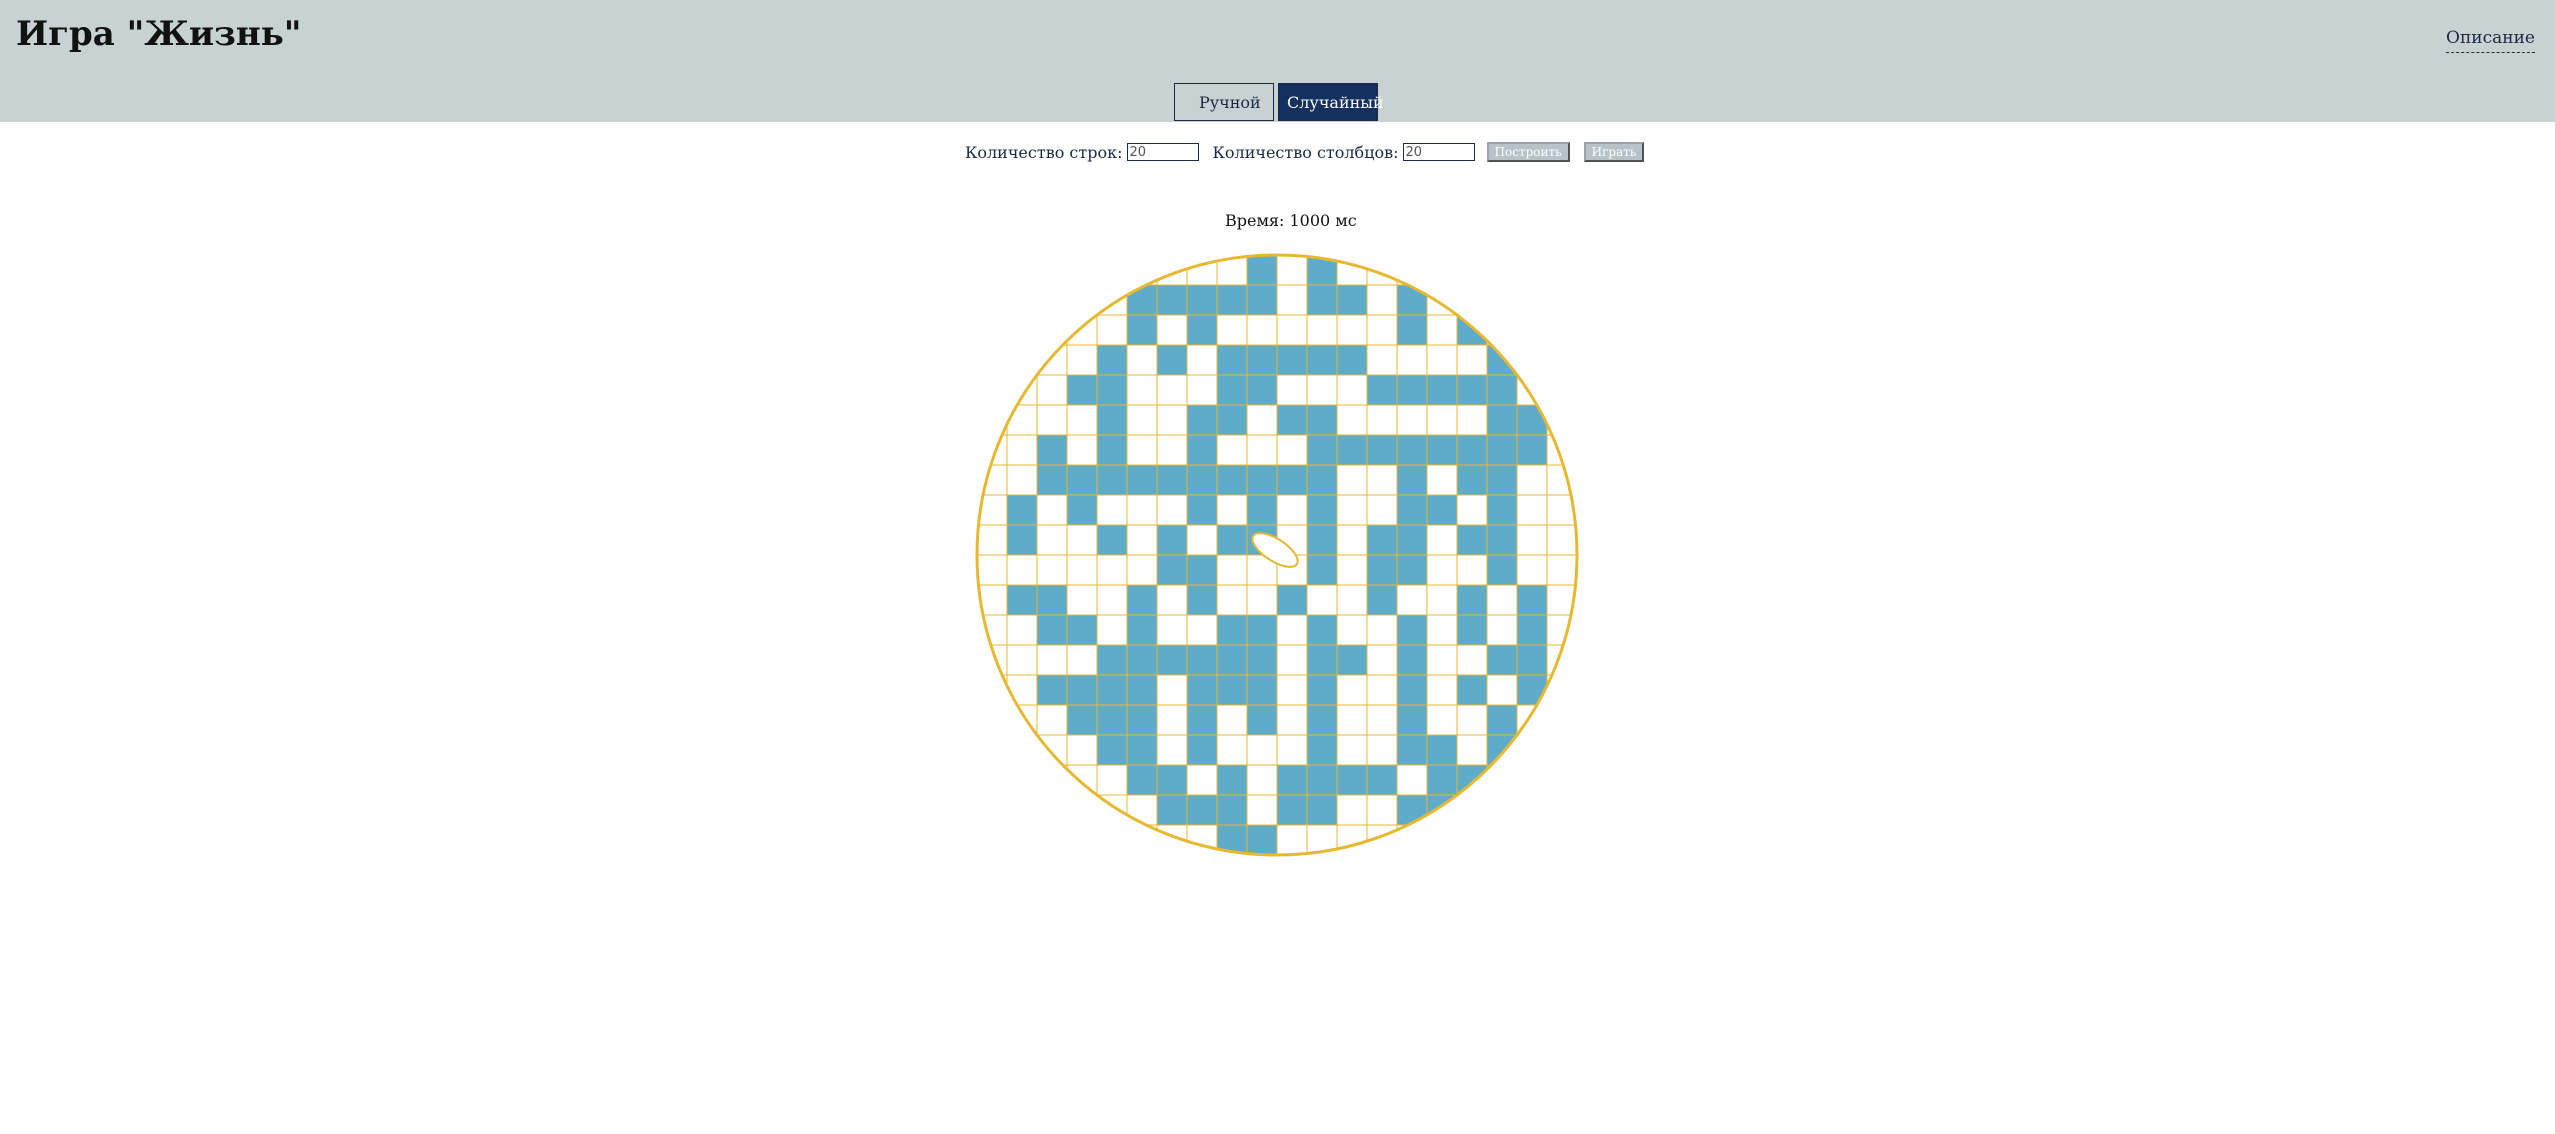  Describe the element at coordinates (1331, 102) in the screenshot. I see `tab-random: Случайный` at that location.